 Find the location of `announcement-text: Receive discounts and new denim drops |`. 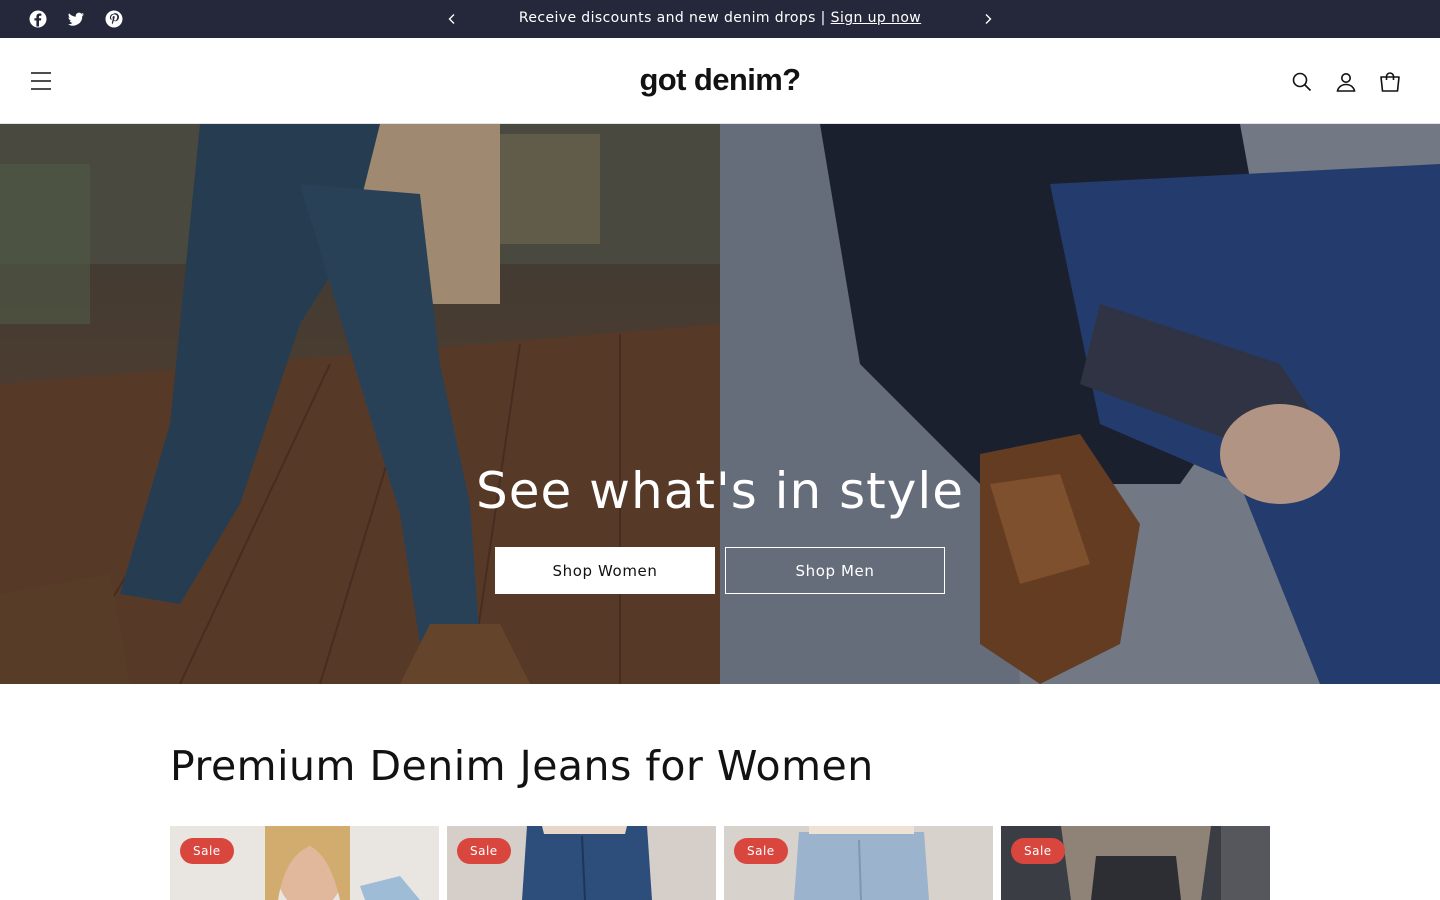

announcement-text: Receive discounts and new denim drops | is located at coordinates (674, 18).